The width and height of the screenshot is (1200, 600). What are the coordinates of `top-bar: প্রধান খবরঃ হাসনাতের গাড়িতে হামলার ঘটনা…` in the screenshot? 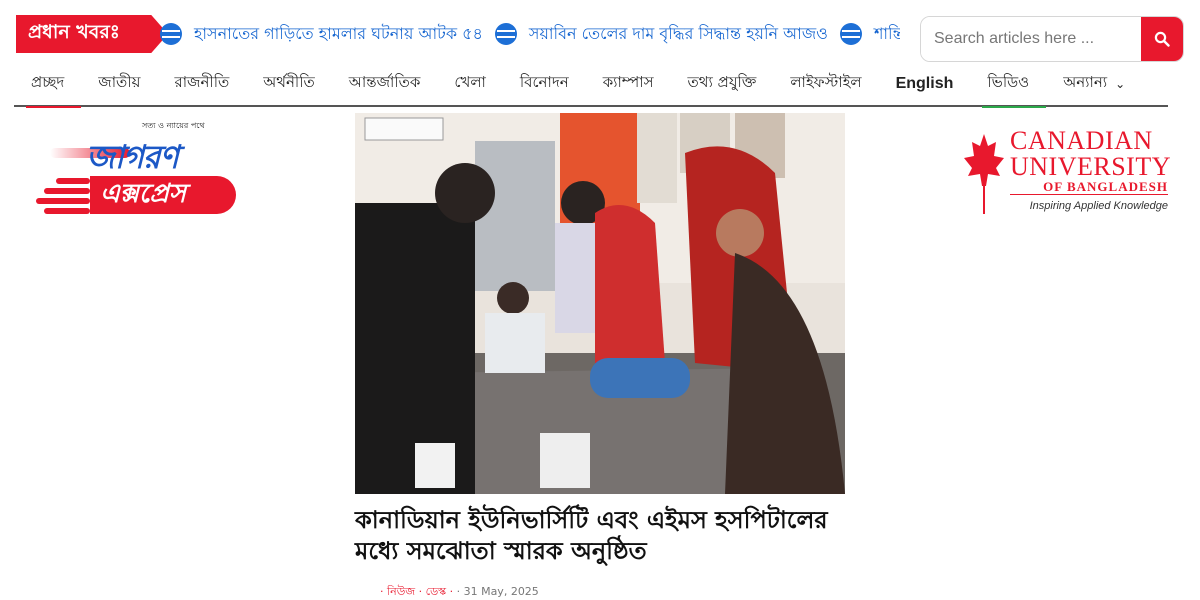 It's located at (600, 31).